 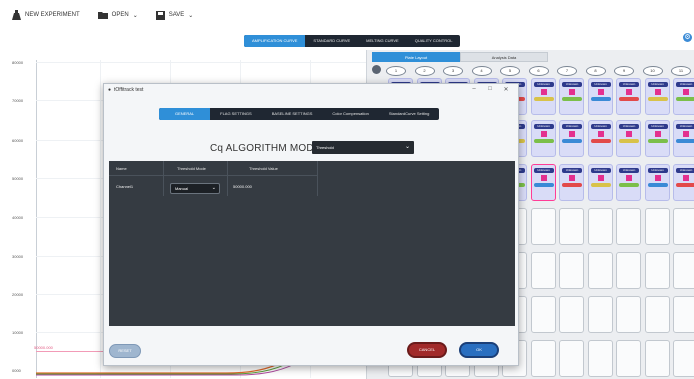 I want to click on plate-column-header: 8, so click(x=595, y=71).